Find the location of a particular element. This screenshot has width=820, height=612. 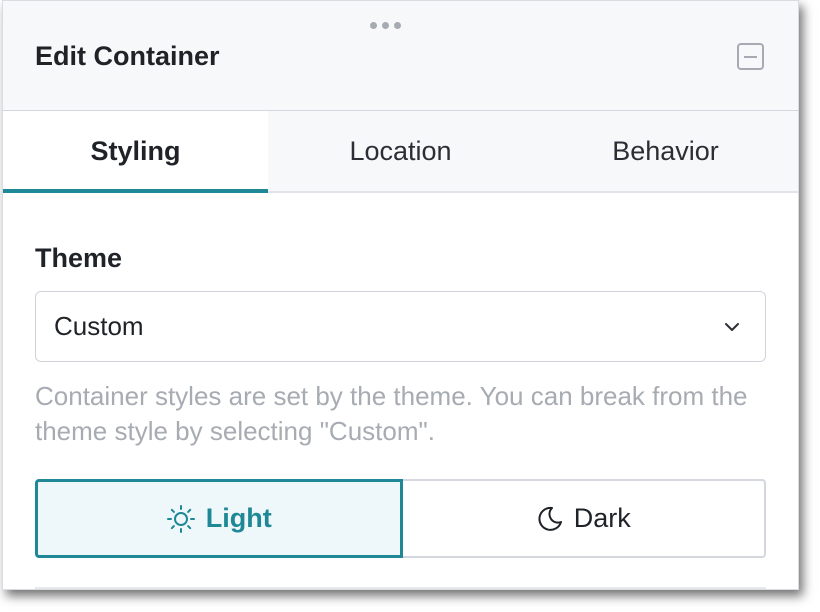

tab-location: Location is located at coordinates (400, 151).